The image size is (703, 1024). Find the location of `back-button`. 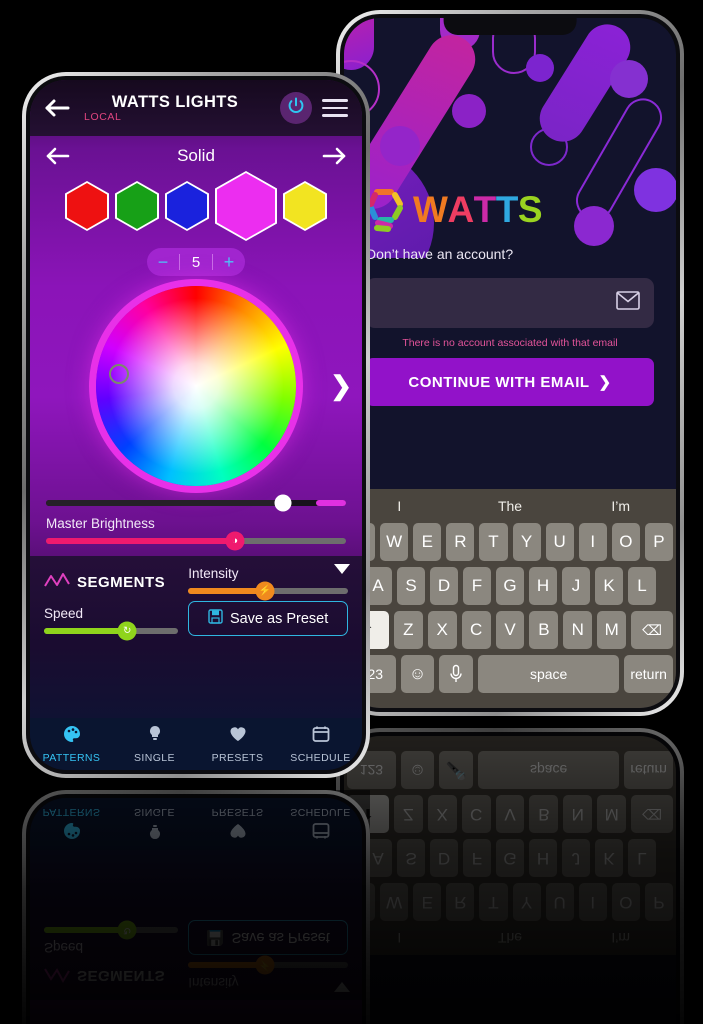

back-button is located at coordinates (57, 108).